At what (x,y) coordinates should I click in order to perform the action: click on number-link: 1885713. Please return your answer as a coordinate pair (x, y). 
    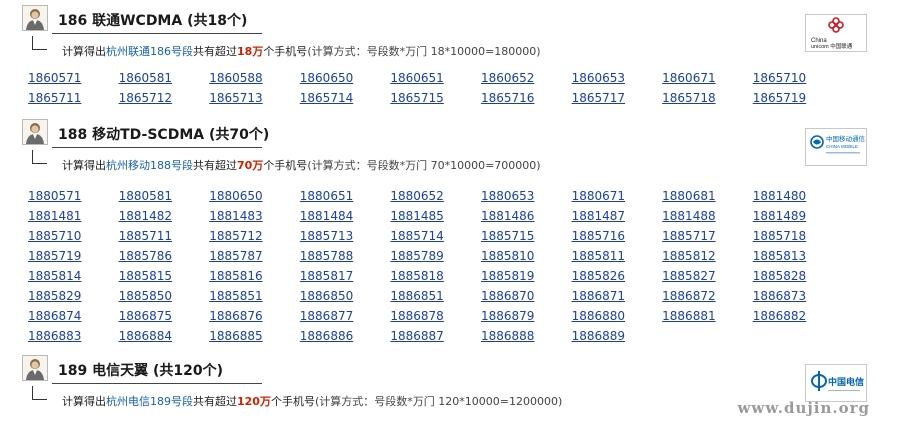
    Looking at the image, I should click on (345, 236).